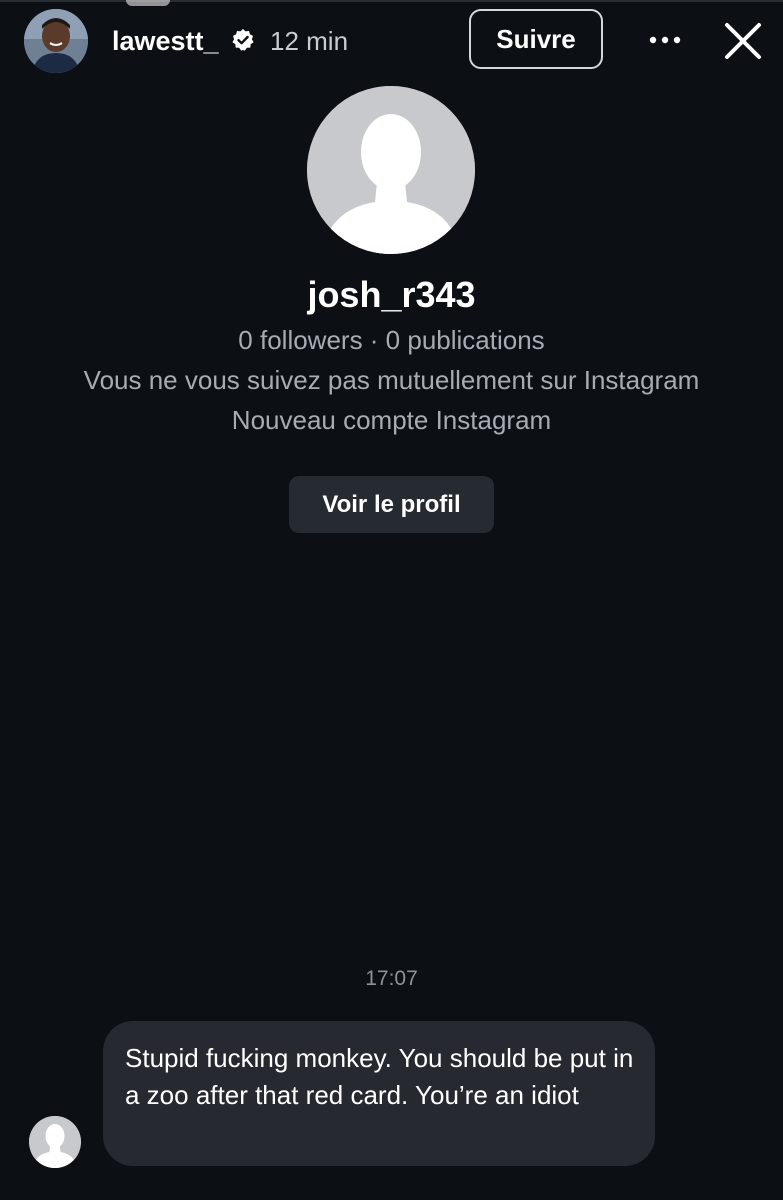 This screenshot has height=1200, width=783. What do you see at coordinates (391, 294) in the screenshot?
I see `profile-username: josh_r343` at bounding box center [391, 294].